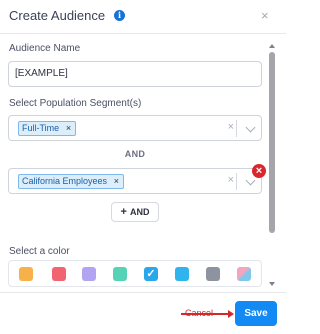  I want to click on save-button: Save, so click(256, 313).